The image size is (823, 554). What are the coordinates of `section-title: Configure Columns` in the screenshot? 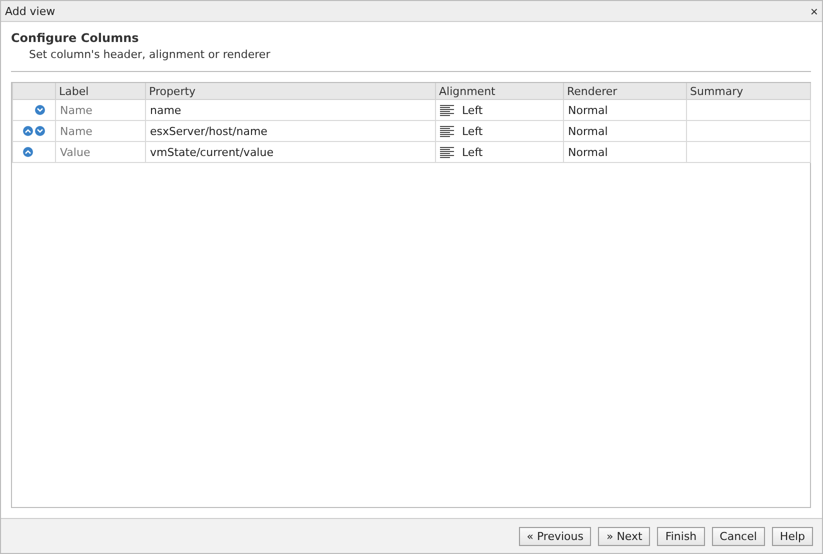 It's located at (75, 38).